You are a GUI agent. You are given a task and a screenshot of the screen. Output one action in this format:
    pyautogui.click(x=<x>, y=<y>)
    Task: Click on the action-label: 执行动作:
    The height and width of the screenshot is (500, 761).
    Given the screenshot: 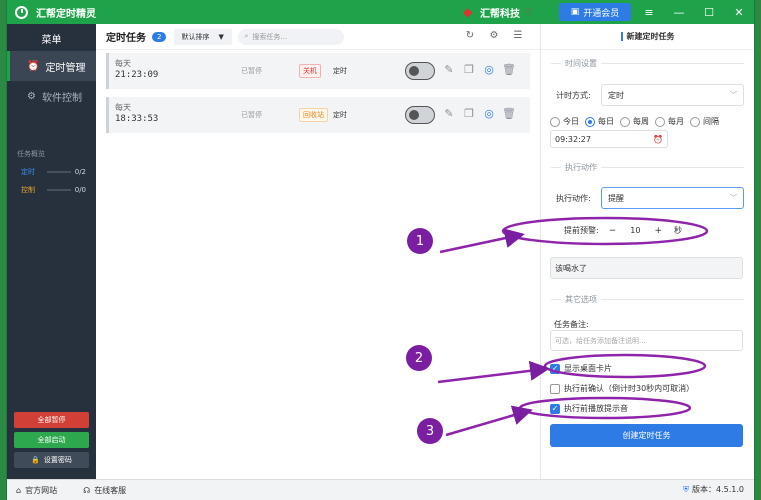 What is the action you would take?
    pyautogui.click(x=573, y=198)
    